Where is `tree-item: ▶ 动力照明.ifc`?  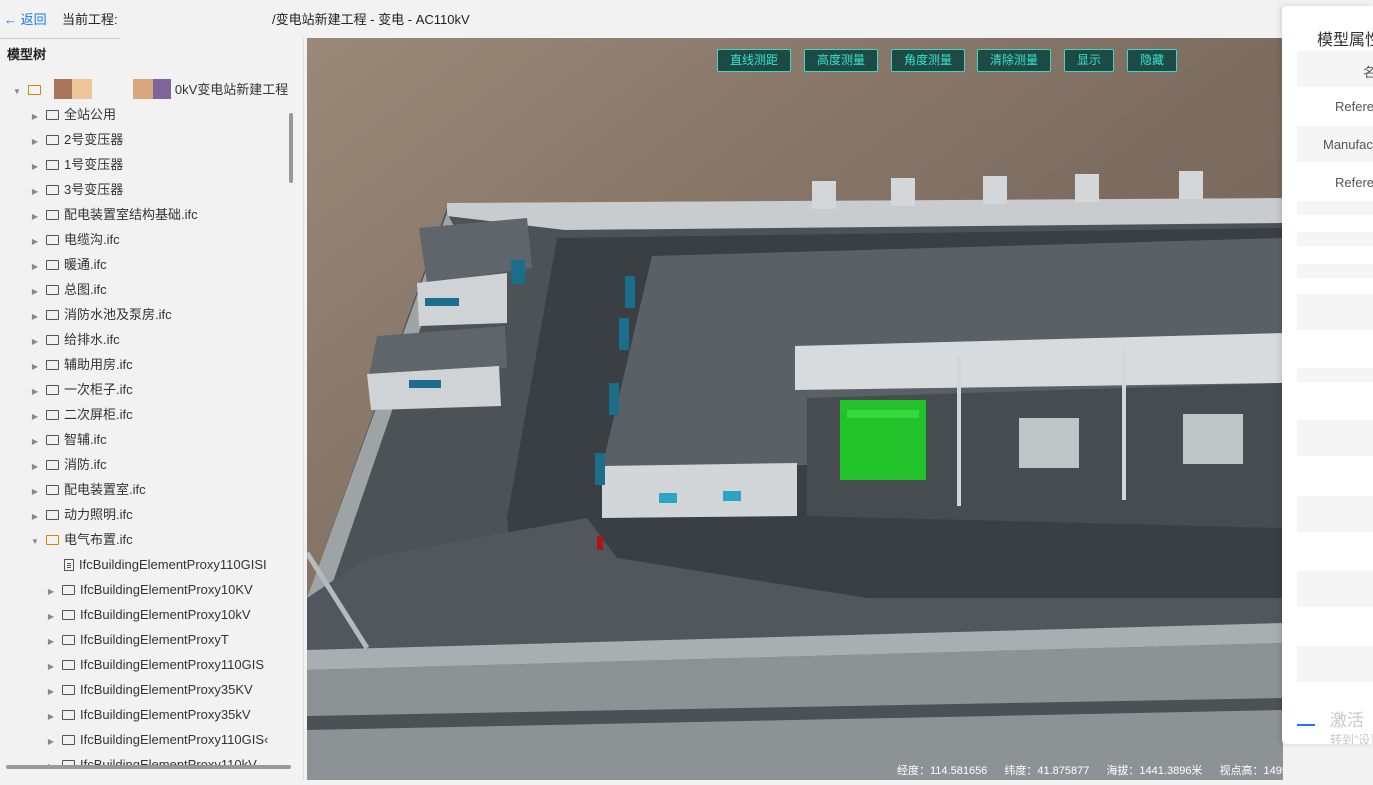
tree-item: ▶ 动力照明.ifc is located at coordinates (81, 514).